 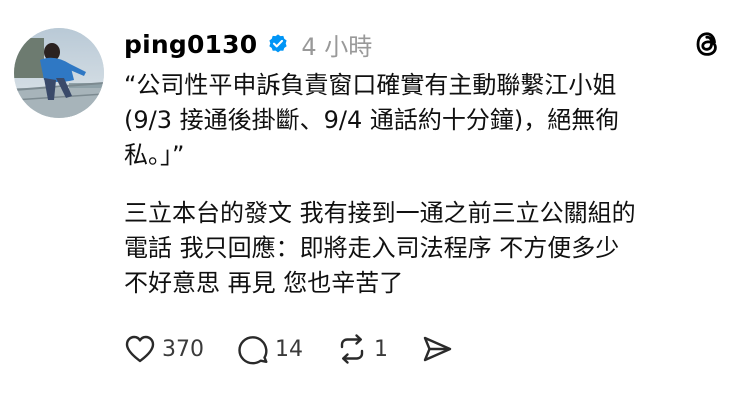 I want to click on share-button, so click(x=437, y=349).